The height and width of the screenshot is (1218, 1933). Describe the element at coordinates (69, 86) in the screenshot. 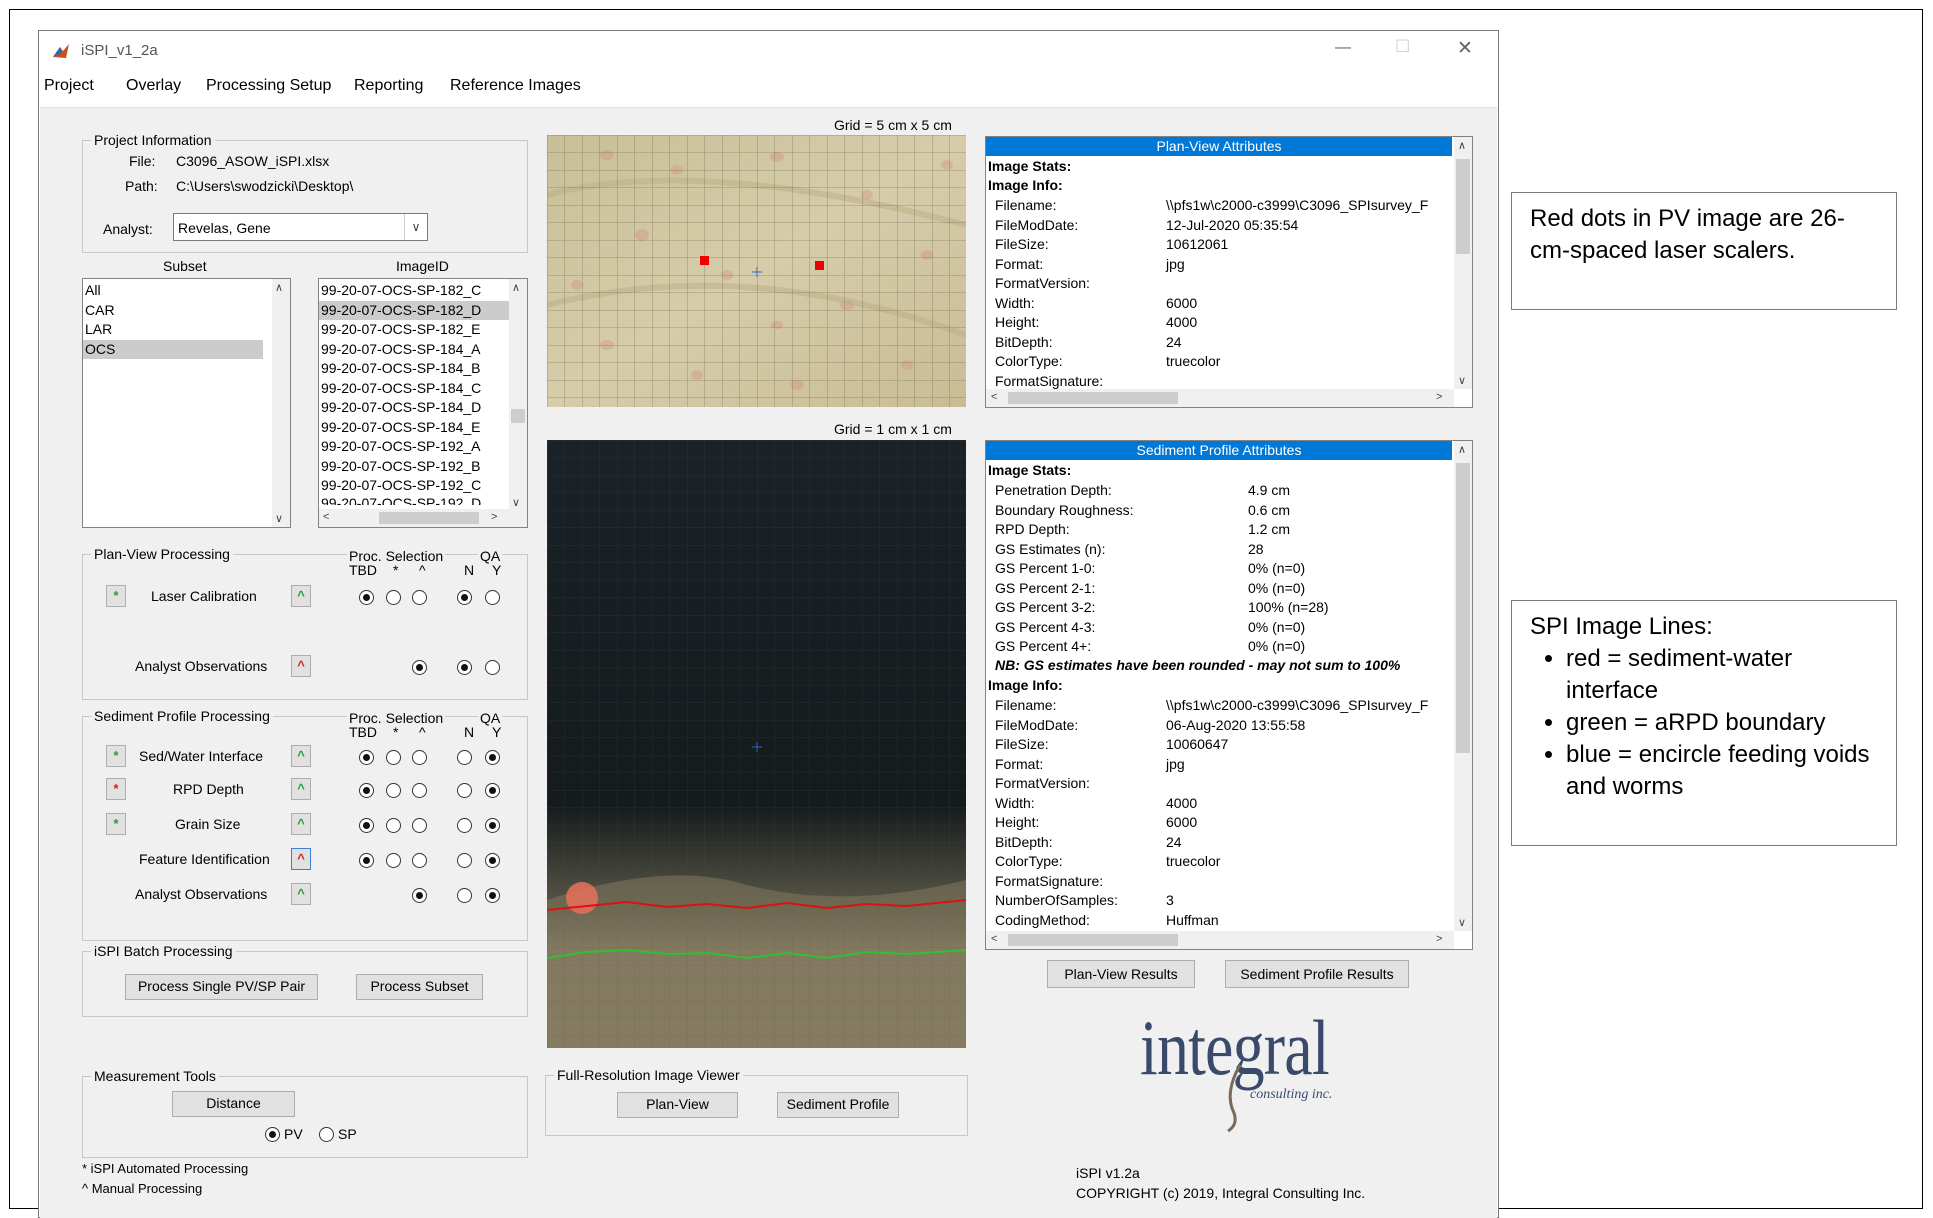

I see `menu-project: Project` at that location.